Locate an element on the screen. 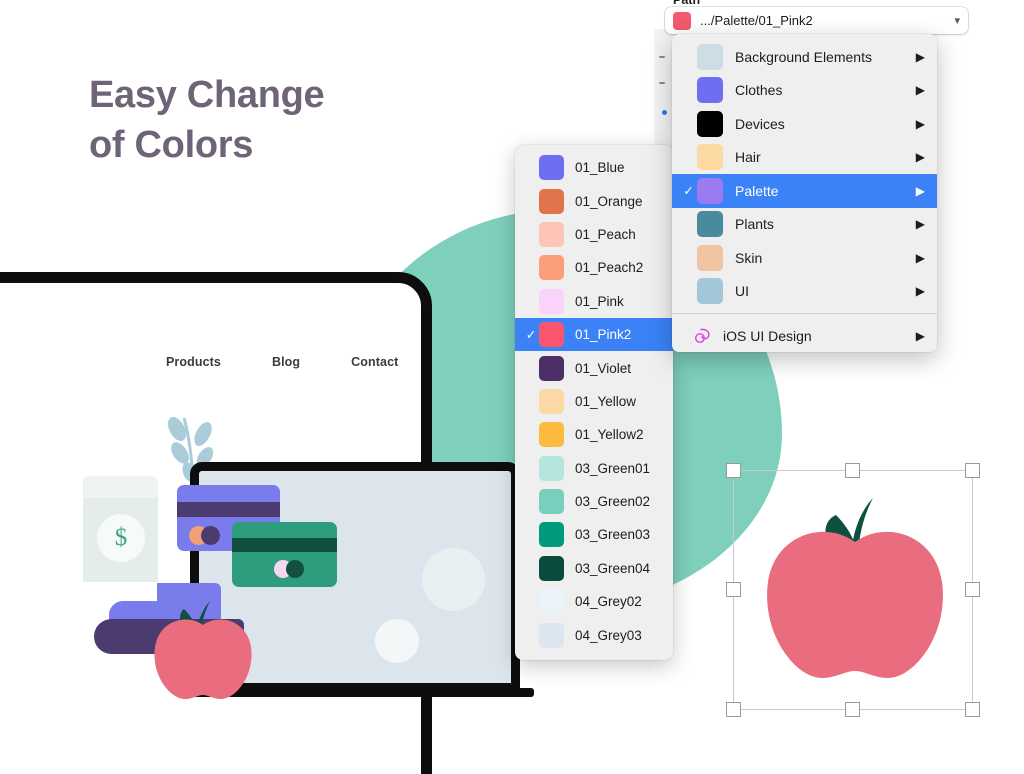  path-value-text: .../Palette/01_Pink2 is located at coordinates (756, 20).